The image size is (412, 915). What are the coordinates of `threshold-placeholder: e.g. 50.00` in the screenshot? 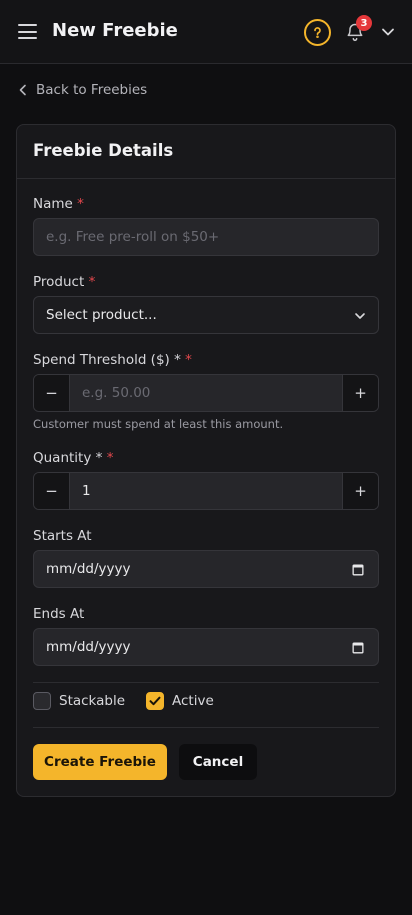 It's located at (116, 393).